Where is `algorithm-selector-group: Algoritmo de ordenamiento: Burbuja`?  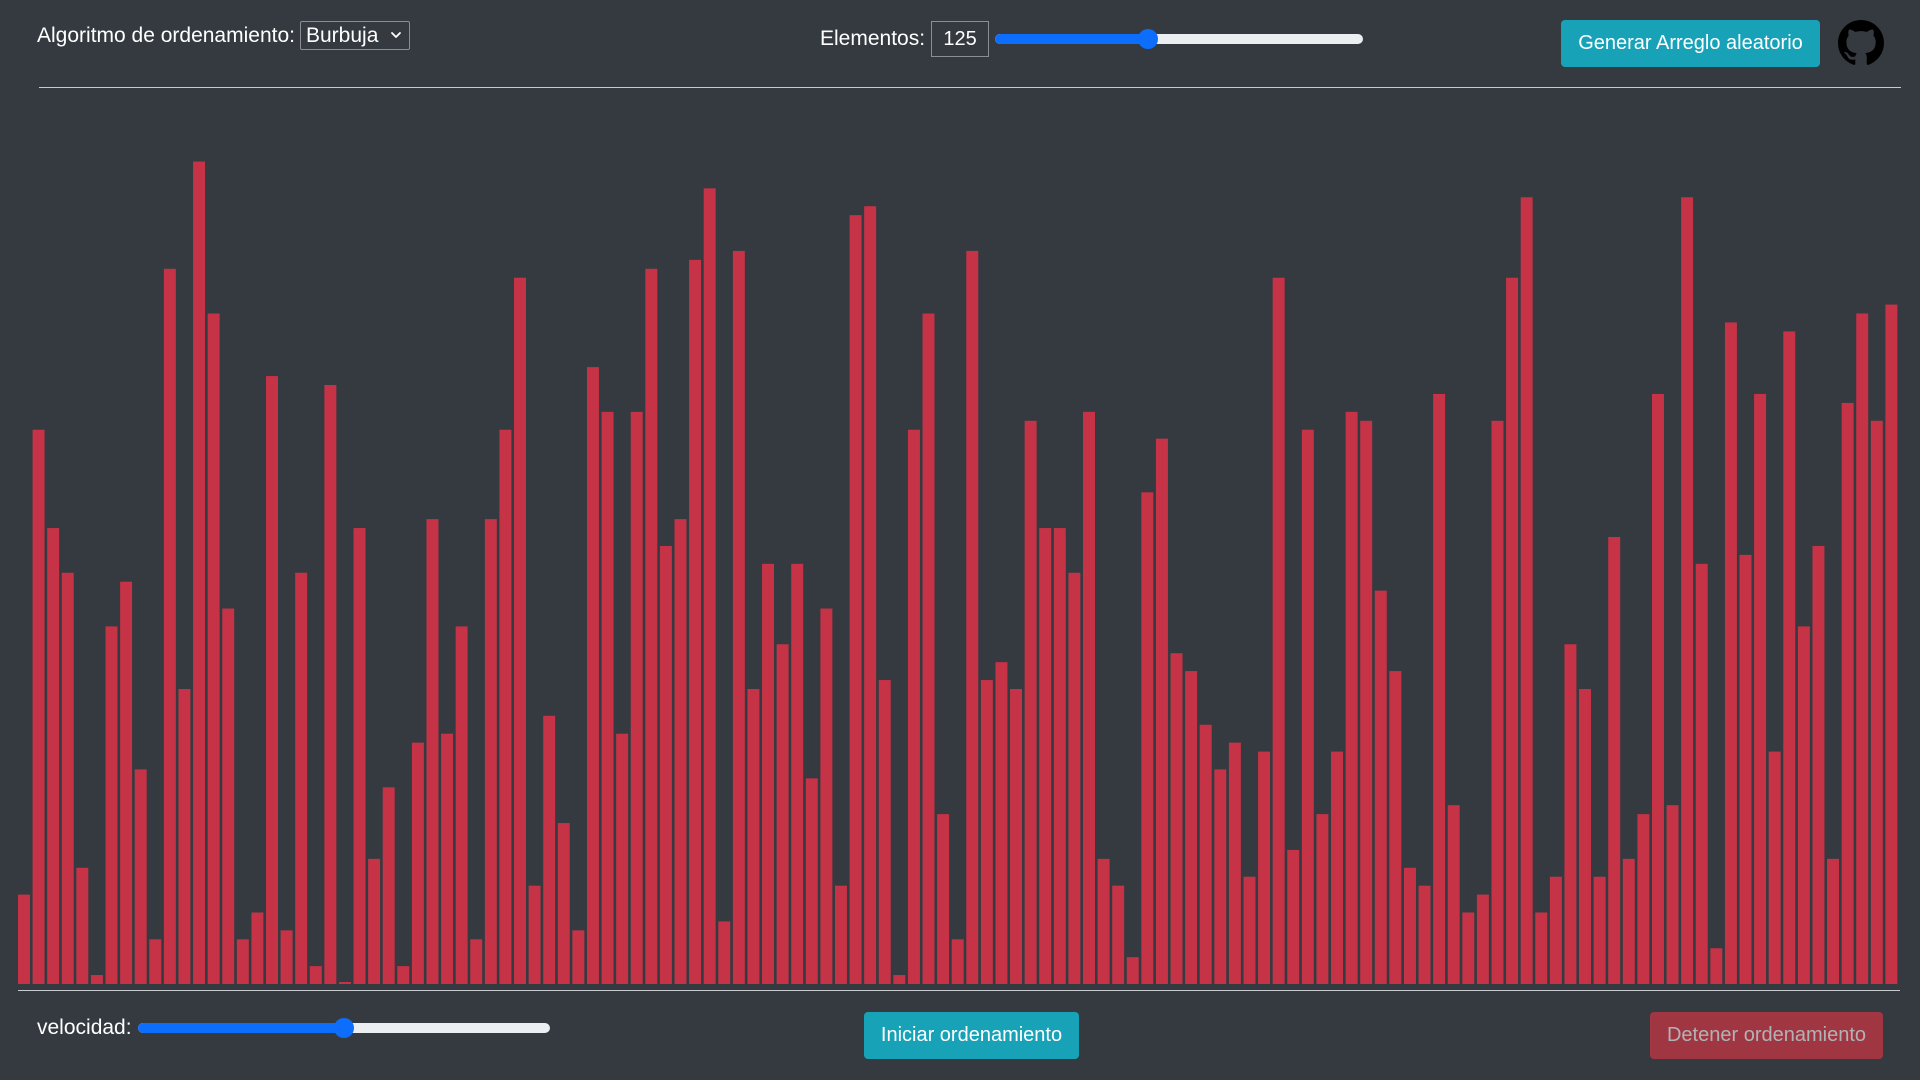
algorithm-selector-group: Algoritmo de ordenamiento: Burbuja is located at coordinates (223, 35).